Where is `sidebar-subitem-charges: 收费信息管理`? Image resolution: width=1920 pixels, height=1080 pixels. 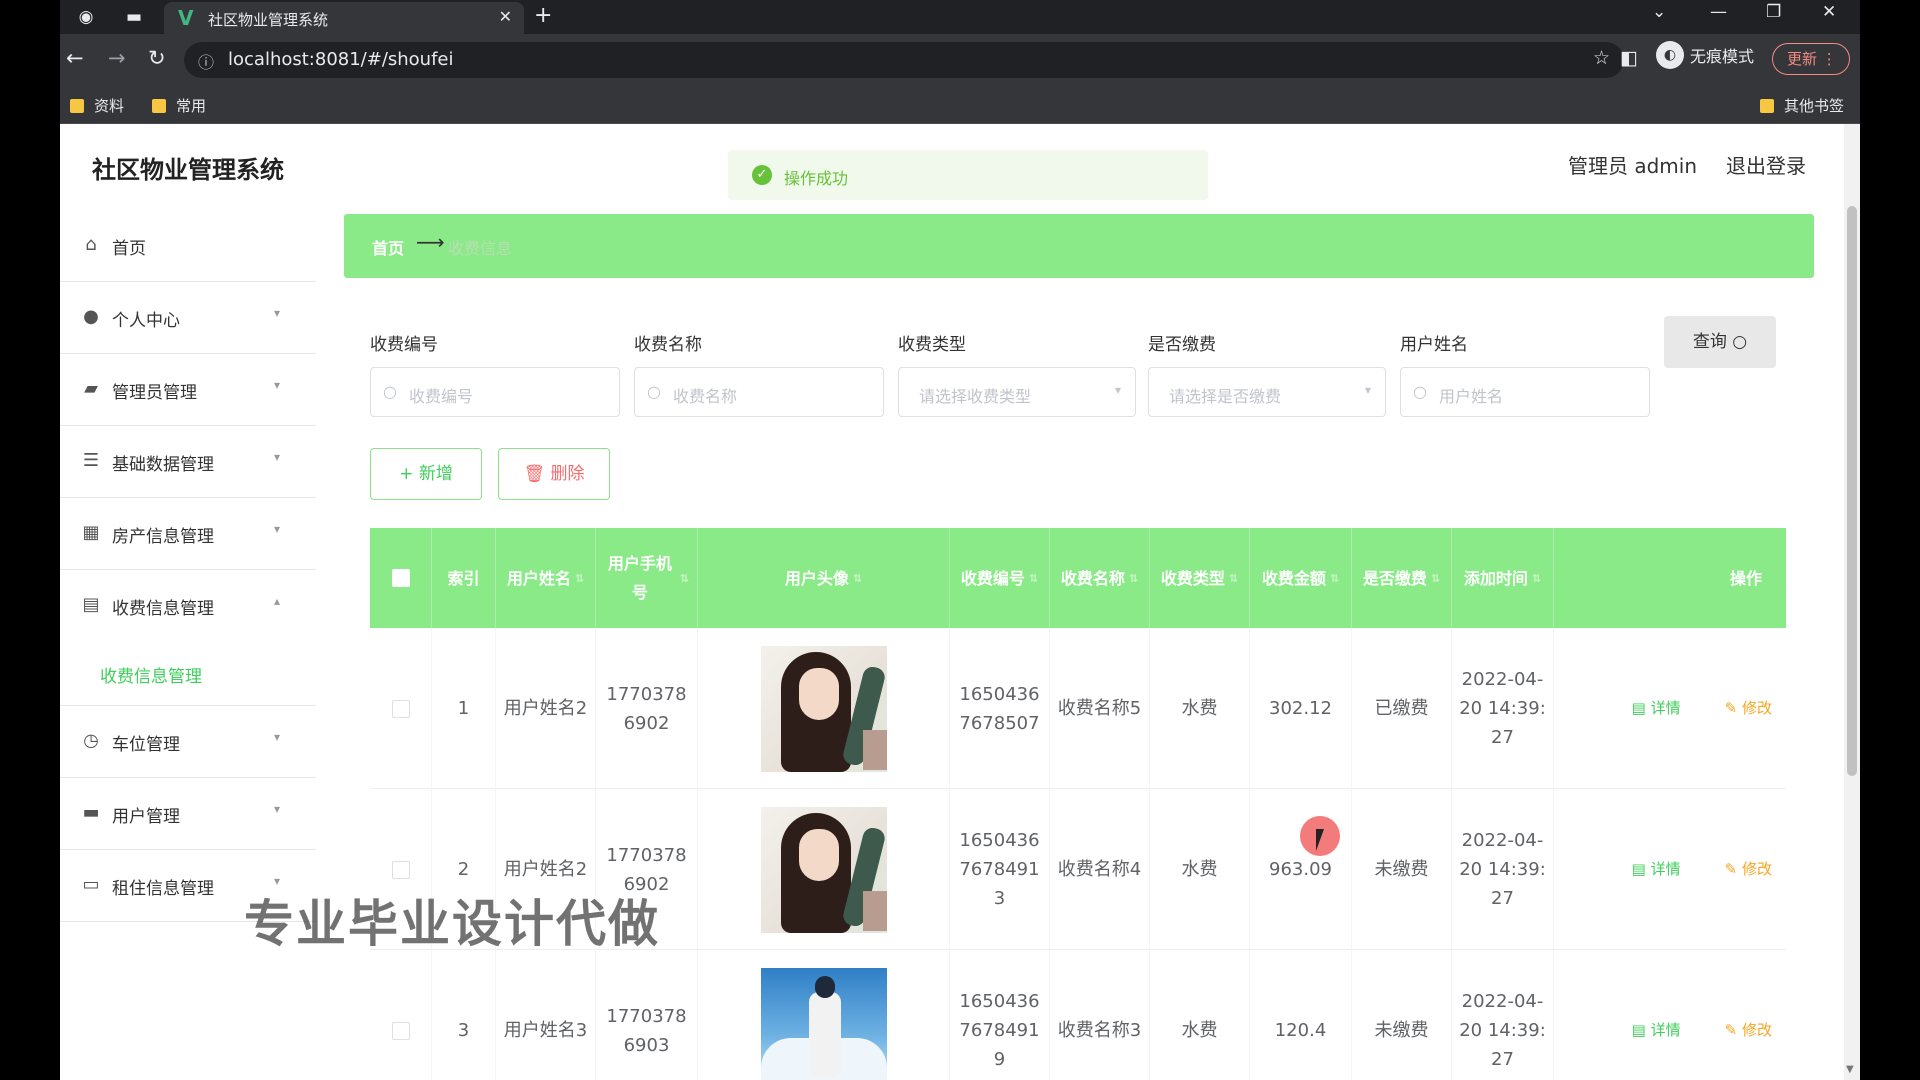 sidebar-subitem-charges: 收费信息管理 is located at coordinates (188, 674).